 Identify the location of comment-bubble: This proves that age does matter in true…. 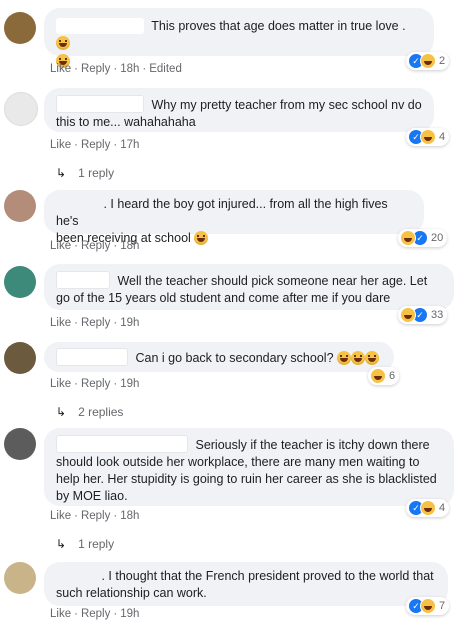
(239, 38).